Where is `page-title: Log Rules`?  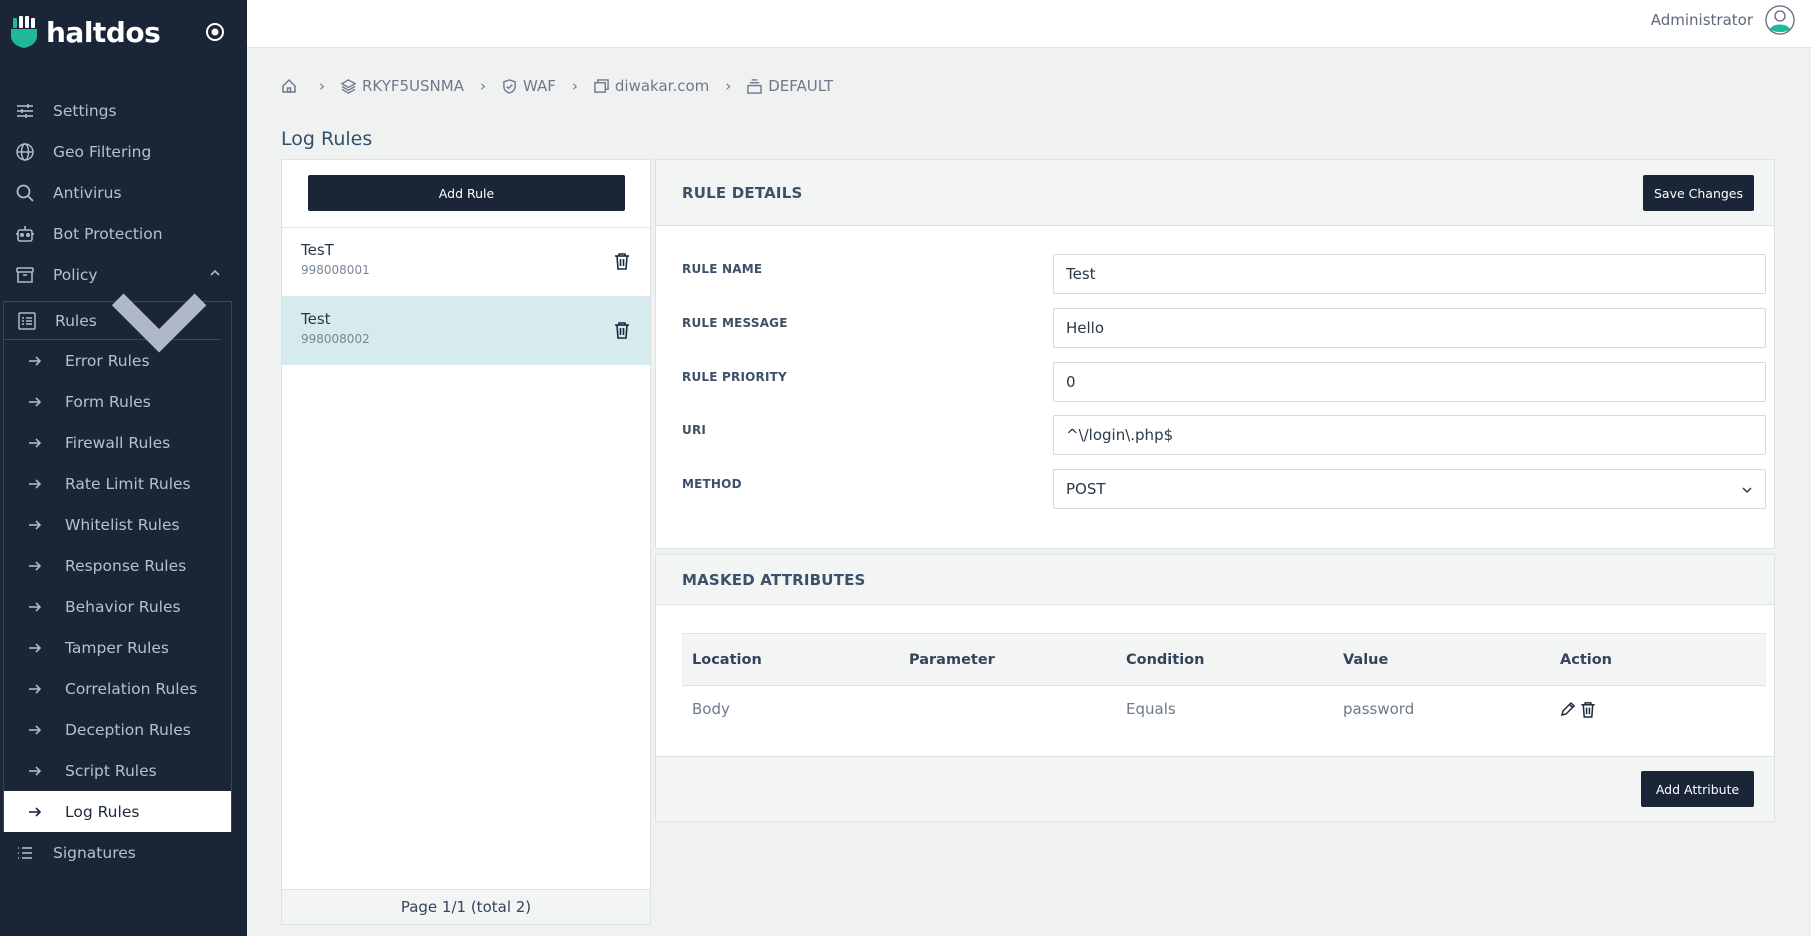
page-title: Log Rules is located at coordinates (327, 139).